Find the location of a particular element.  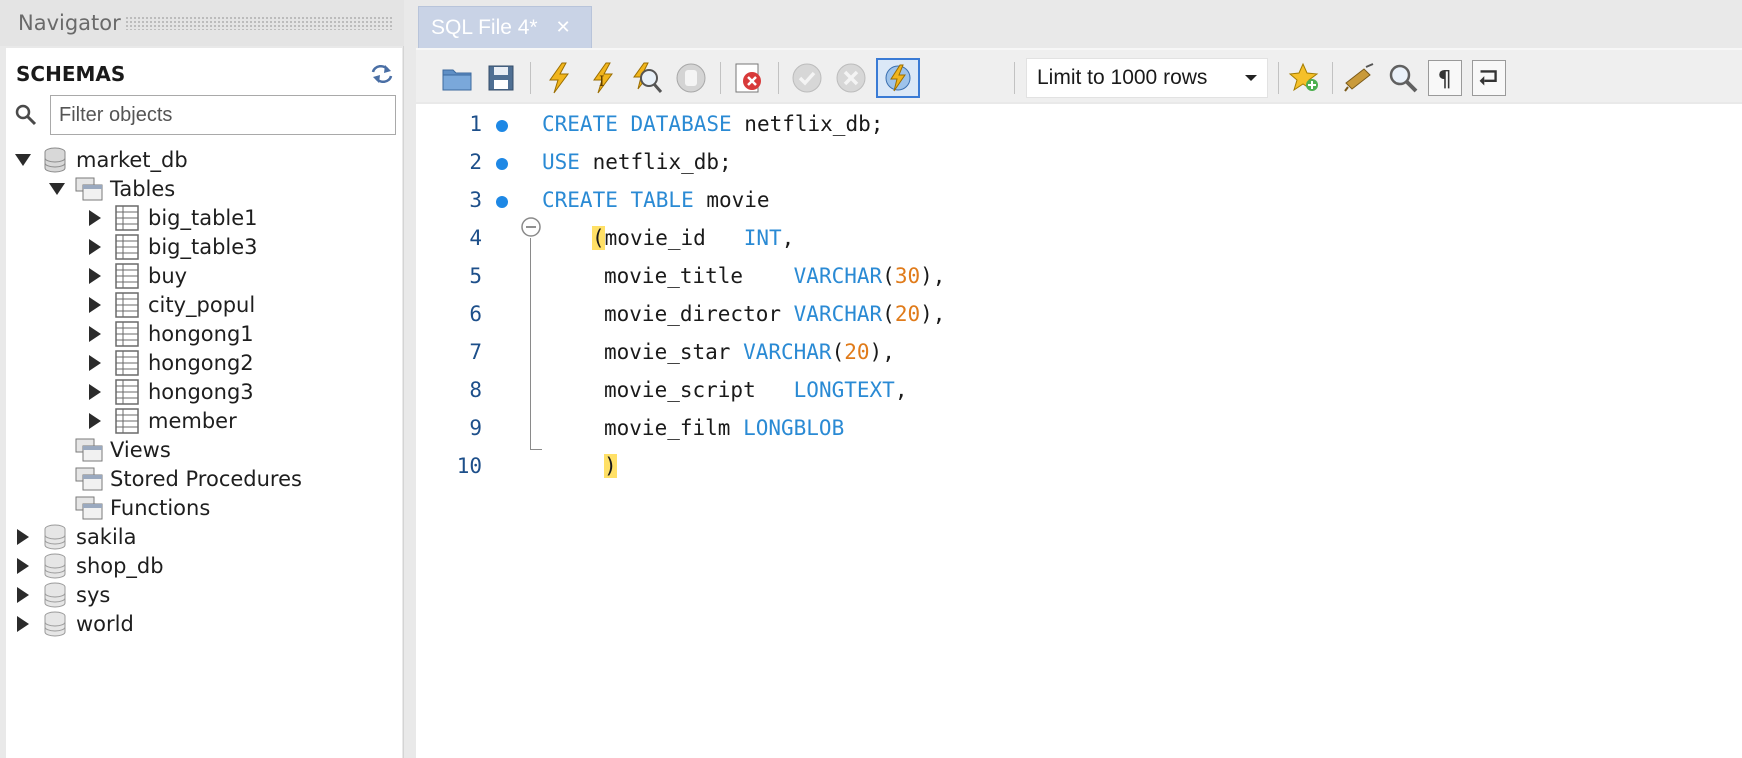

invisible-chars-icon: ¶ is located at coordinates (1444, 79).